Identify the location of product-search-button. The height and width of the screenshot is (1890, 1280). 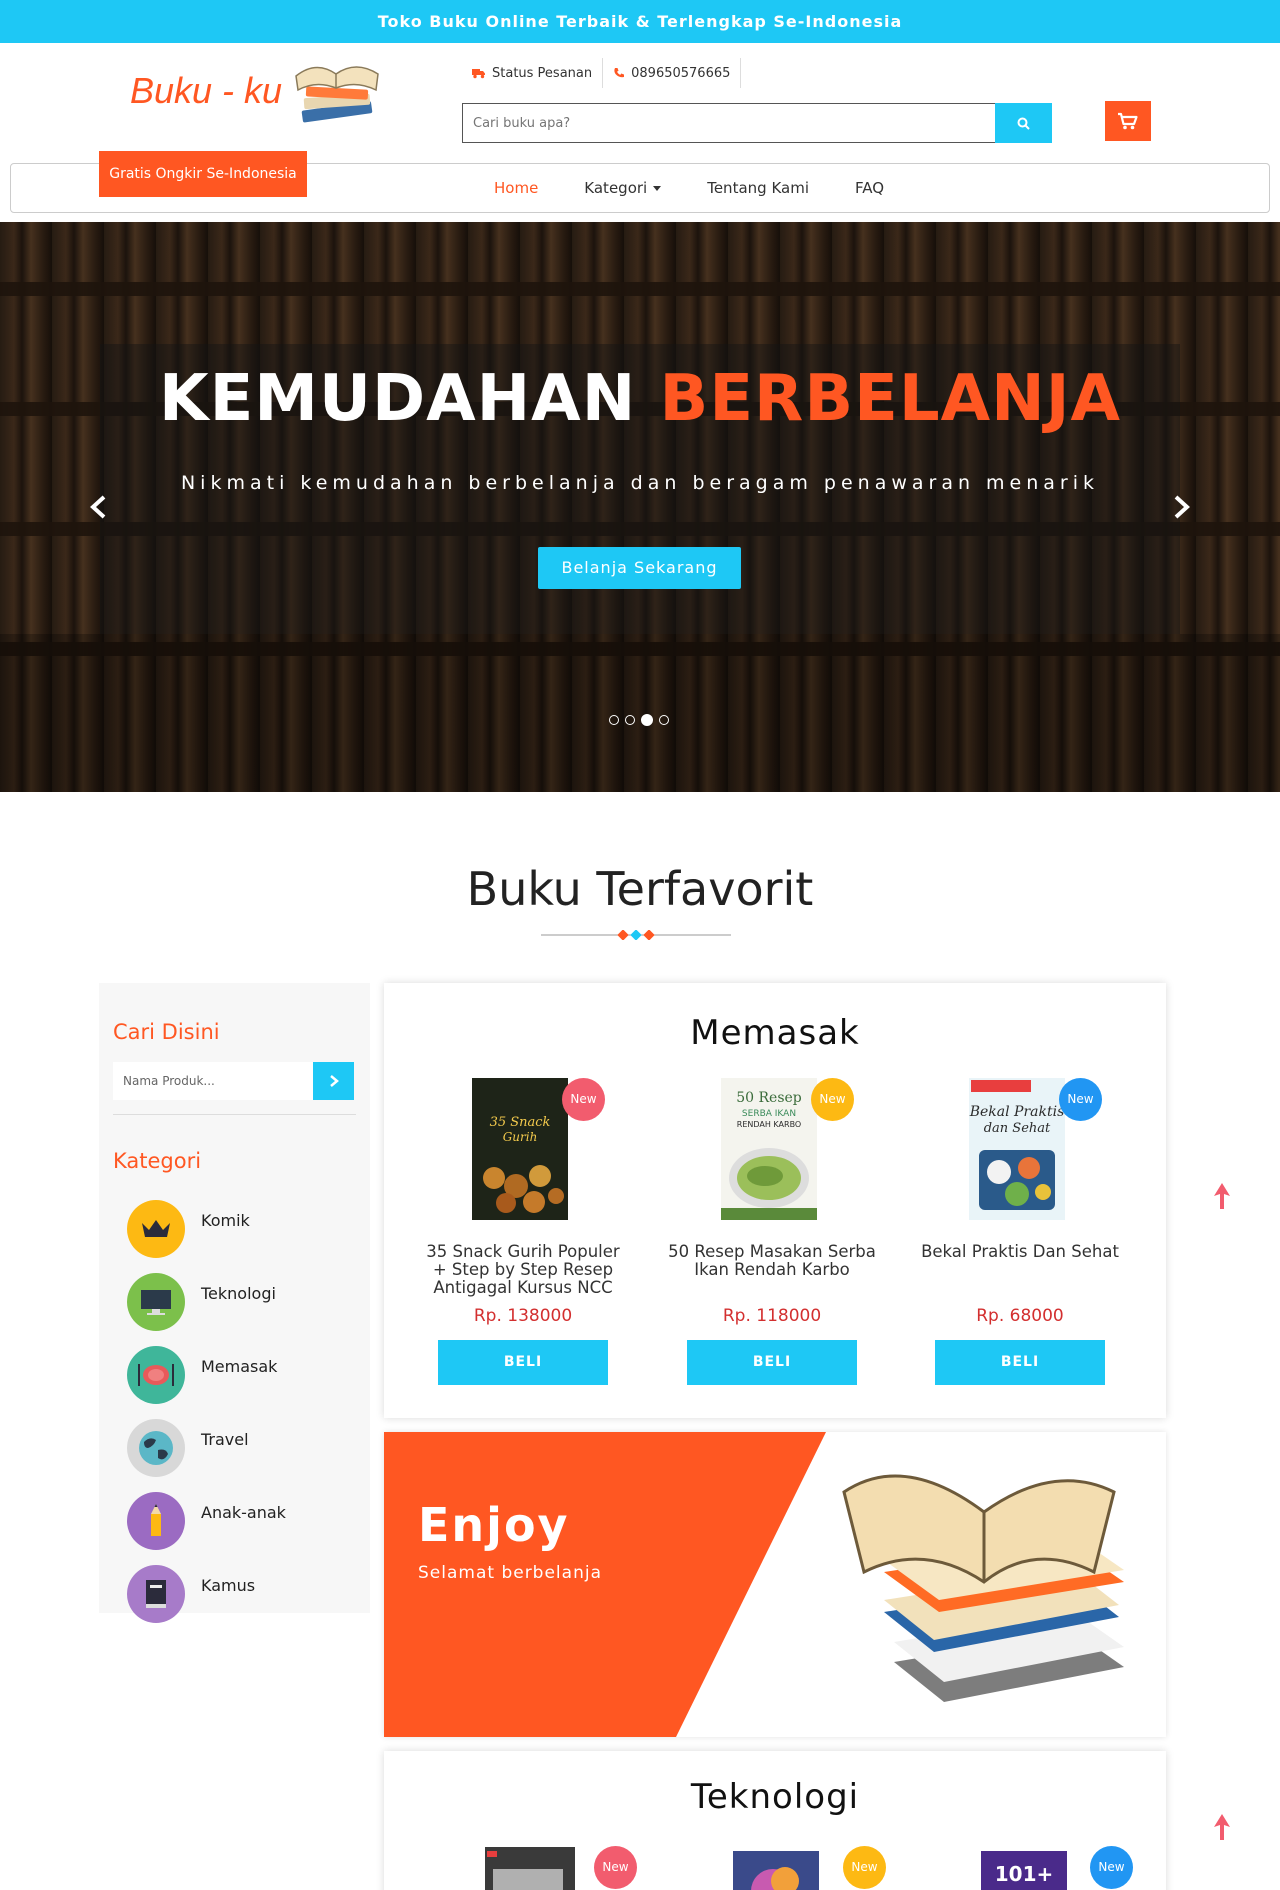
(333, 1081).